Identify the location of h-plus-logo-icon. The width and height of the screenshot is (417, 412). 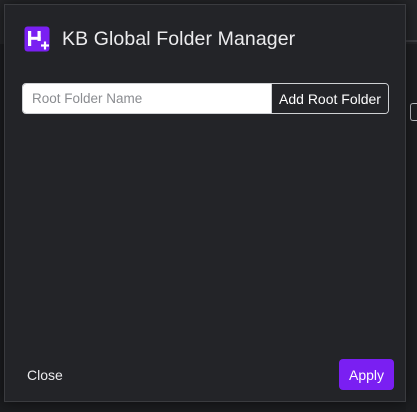
(37, 39).